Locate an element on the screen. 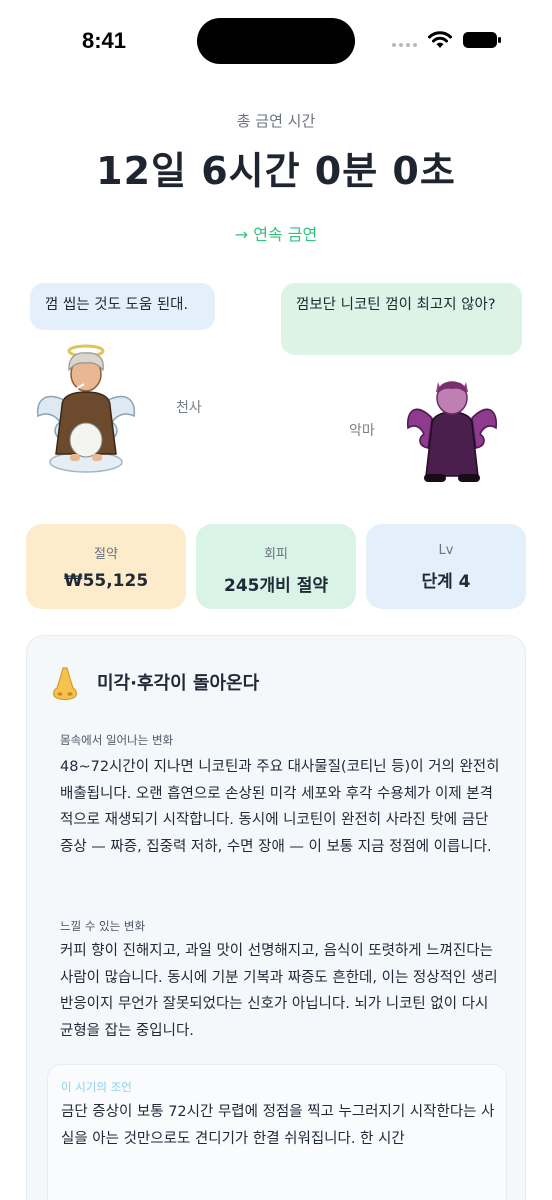  total-time-label: 총 금연 시간 is located at coordinates (276, 121).